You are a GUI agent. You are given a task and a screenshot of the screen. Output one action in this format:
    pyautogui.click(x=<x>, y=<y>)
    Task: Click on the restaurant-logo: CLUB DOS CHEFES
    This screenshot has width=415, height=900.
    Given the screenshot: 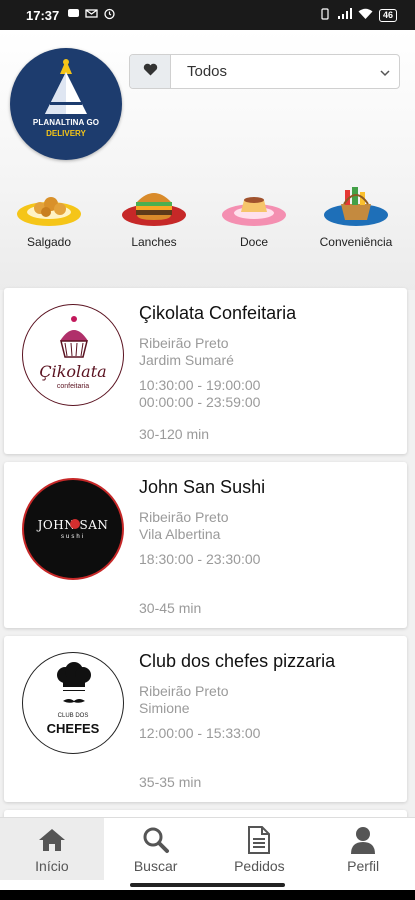 What is the action you would take?
    pyautogui.click(x=73, y=703)
    